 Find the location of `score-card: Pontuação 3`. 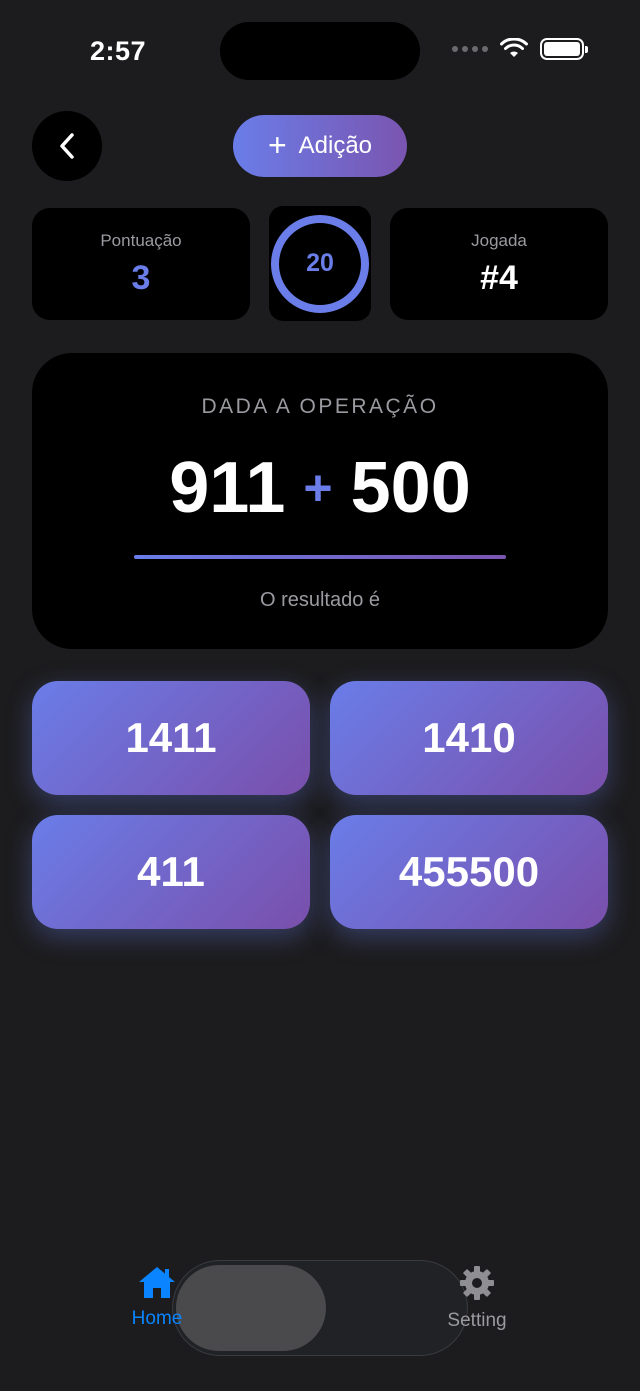

score-card: Pontuação 3 is located at coordinates (141, 264).